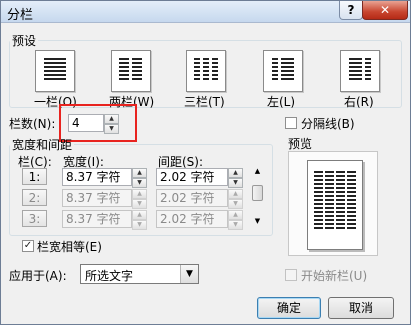 Image resolution: width=411 pixels, height=325 pixels. What do you see at coordinates (204, 102) in the screenshot?
I see `preset-three-columns-label: 三栏(T)` at bounding box center [204, 102].